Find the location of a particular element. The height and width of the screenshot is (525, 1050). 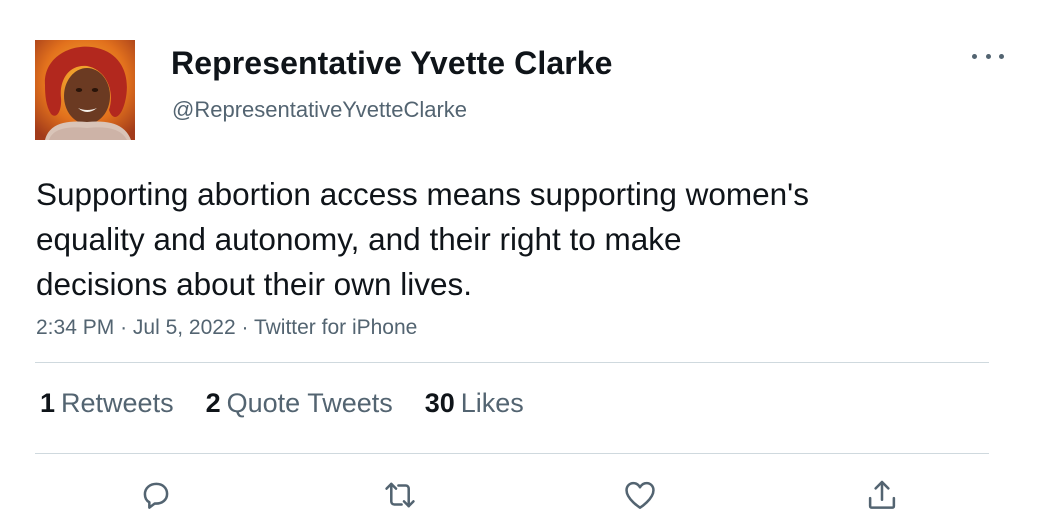

more-horizontal-icon is located at coordinates (974, 56).